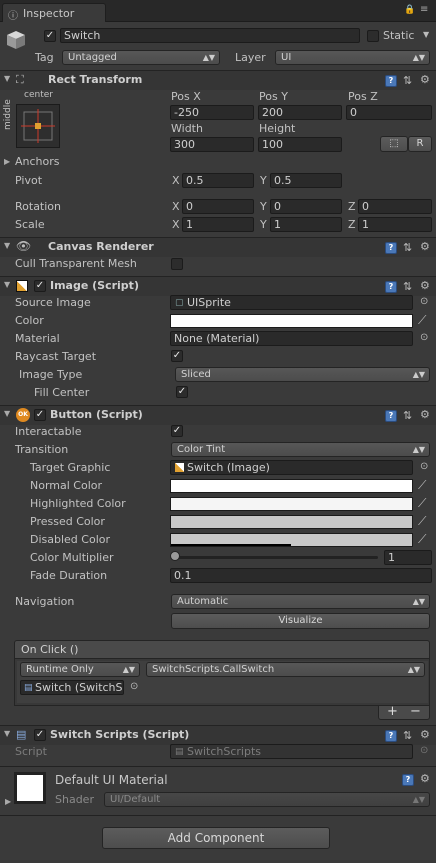 This screenshot has width=436, height=863. Describe the element at coordinates (40, 286) in the screenshot. I see `image-enabled-checkbox: ✓` at that location.